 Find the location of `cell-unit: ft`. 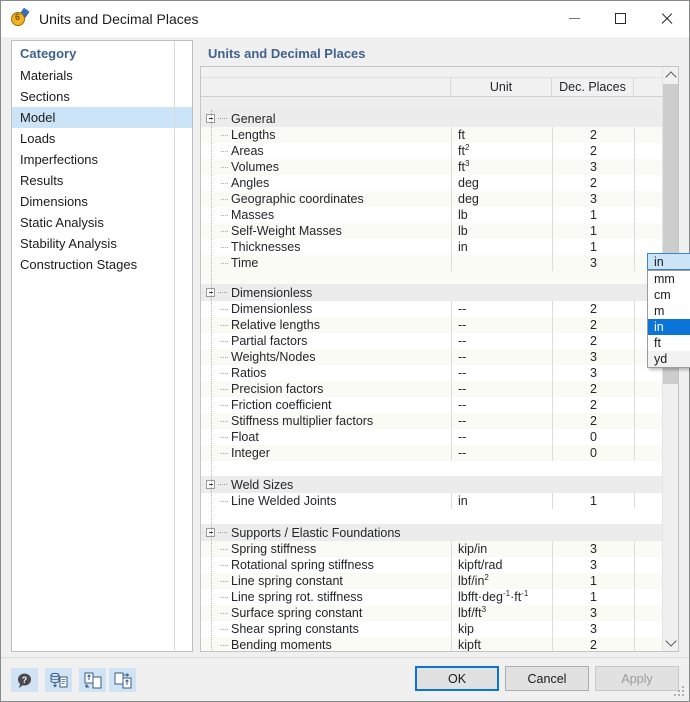

cell-unit: ft is located at coordinates (501, 135).